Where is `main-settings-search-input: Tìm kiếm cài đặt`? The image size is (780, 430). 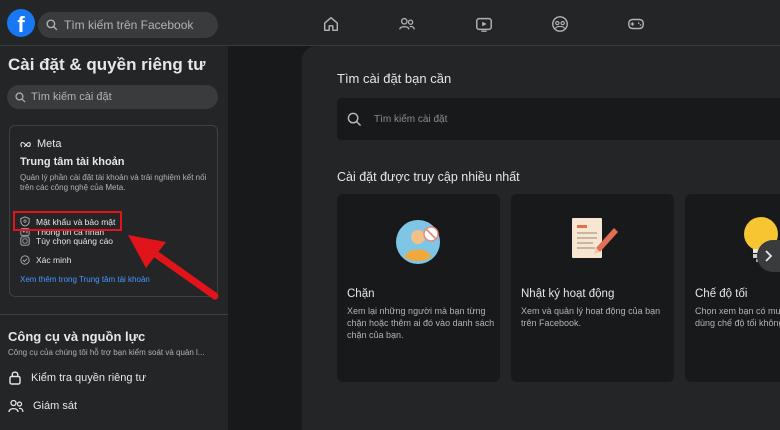 main-settings-search-input: Tìm kiếm cài đặt is located at coordinates (558, 119).